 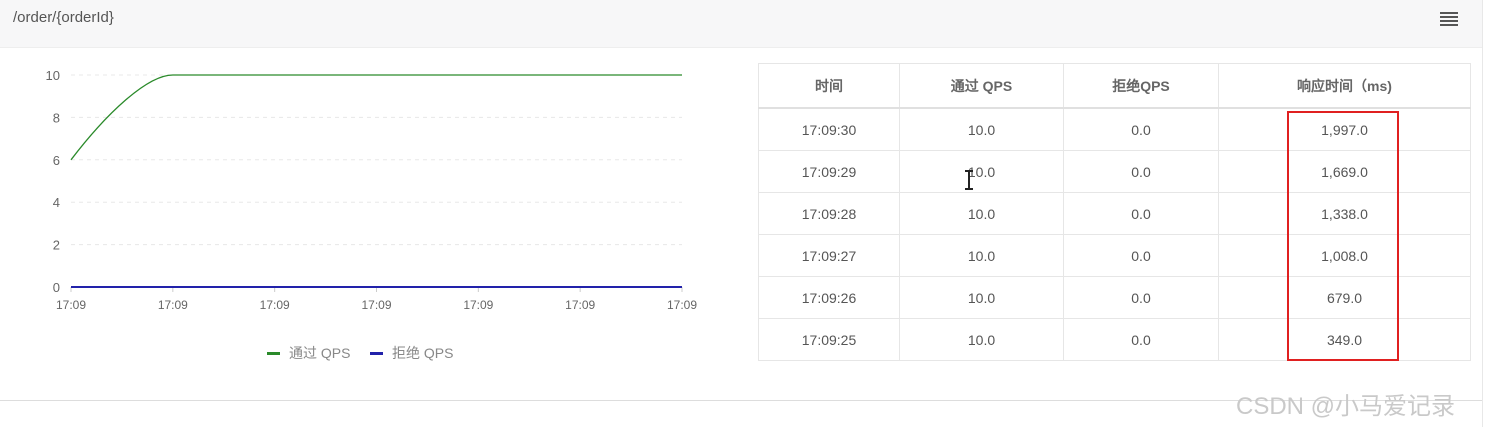 I want to click on table-row: 17:09:30 10.0 0.0 1,997.0, so click(x=1114, y=129).